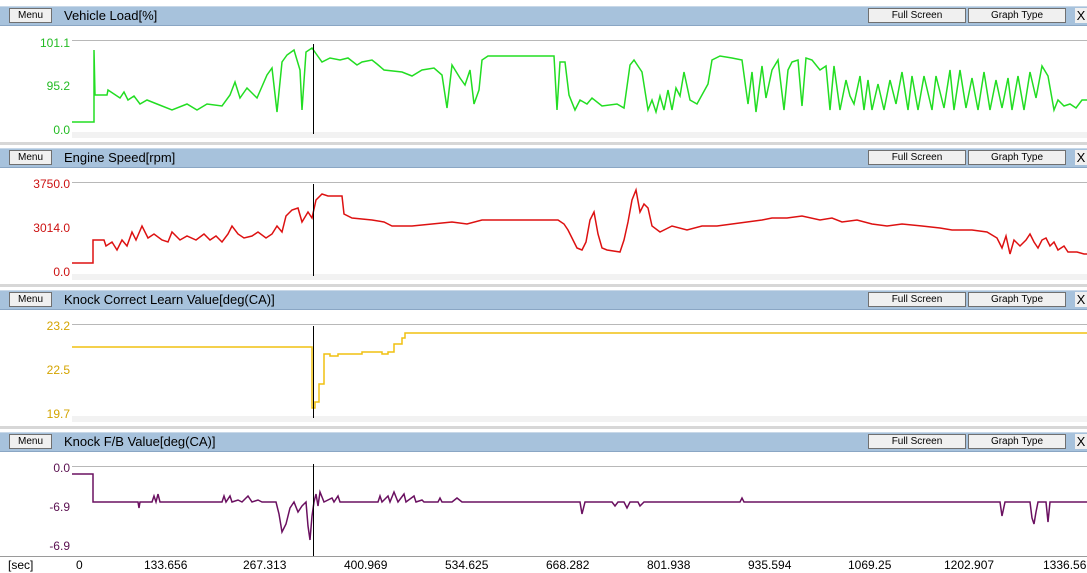 Image resolution: width=1087 pixels, height=573 pixels. Describe the element at coordinates (59, 546) in the screenshot. I see `y-tick-min: -6.9` at that location.